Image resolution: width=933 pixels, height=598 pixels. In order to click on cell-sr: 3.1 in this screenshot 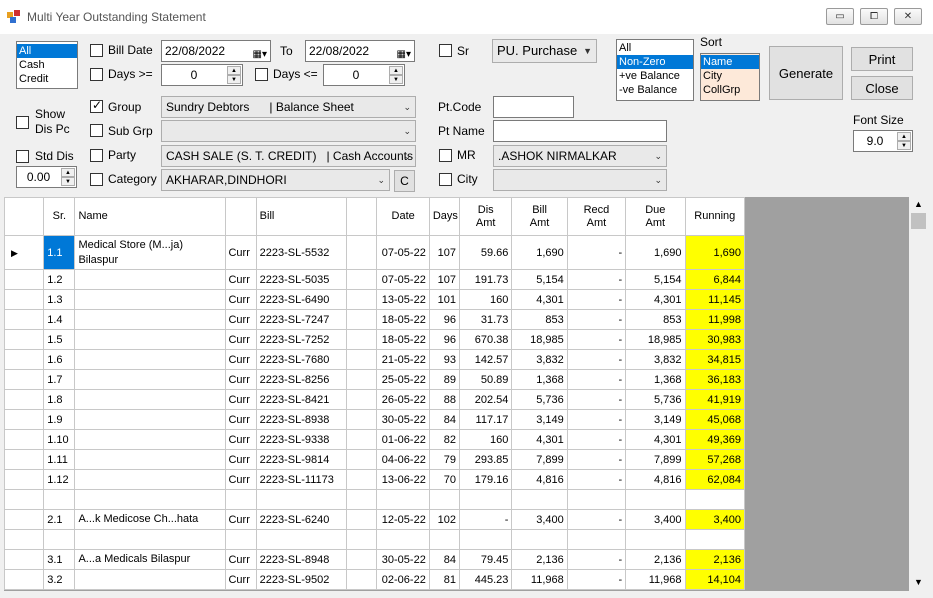, I will do `click(59, 559)`.